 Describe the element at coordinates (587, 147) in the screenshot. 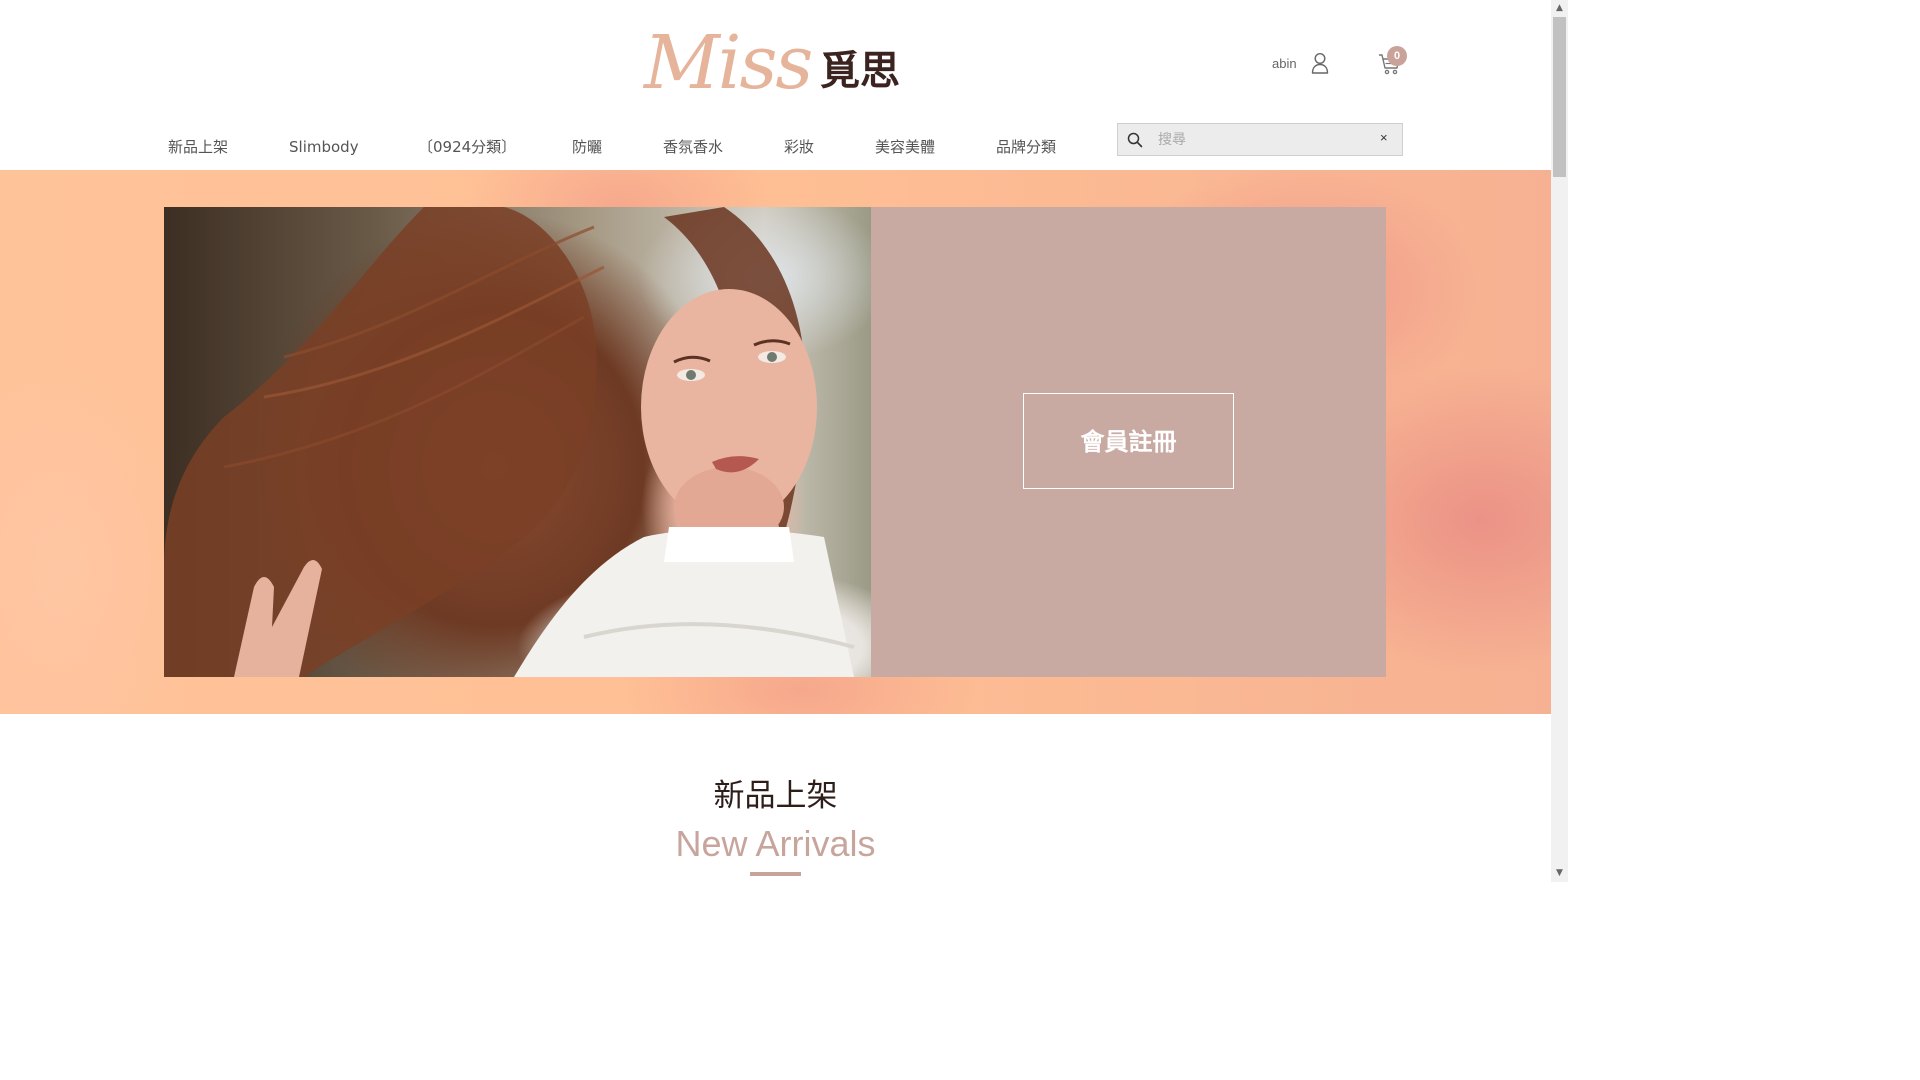

I see `nav-item-sunscreen: 防曬` at that location.